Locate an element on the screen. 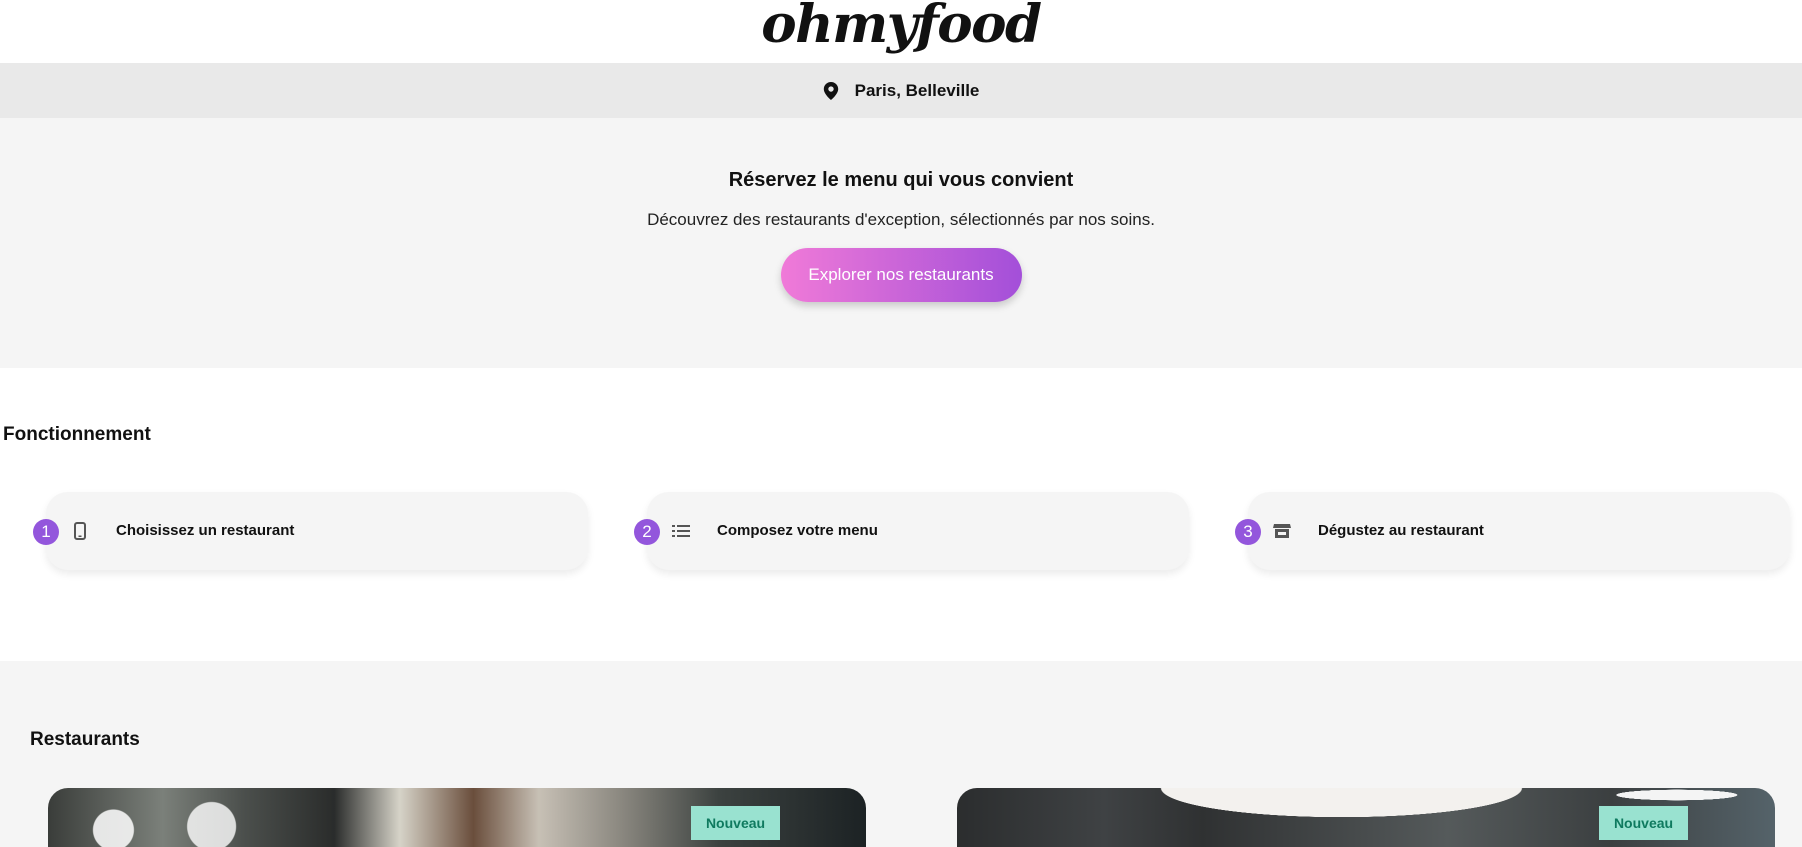 This screenshot has width=1802, height=847. store-icon is located at coordinates (1282, 531).